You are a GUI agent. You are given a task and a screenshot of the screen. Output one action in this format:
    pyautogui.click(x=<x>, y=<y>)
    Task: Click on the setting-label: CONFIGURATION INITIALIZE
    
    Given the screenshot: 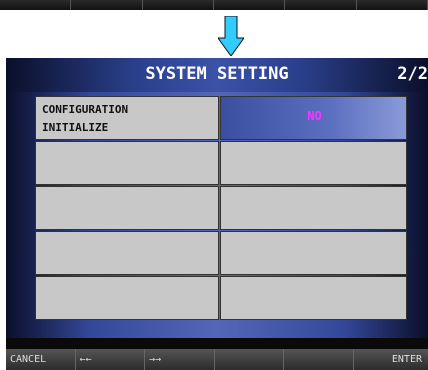 What is the action you would take?
    pyautogui.click(x=85, y=118)
    